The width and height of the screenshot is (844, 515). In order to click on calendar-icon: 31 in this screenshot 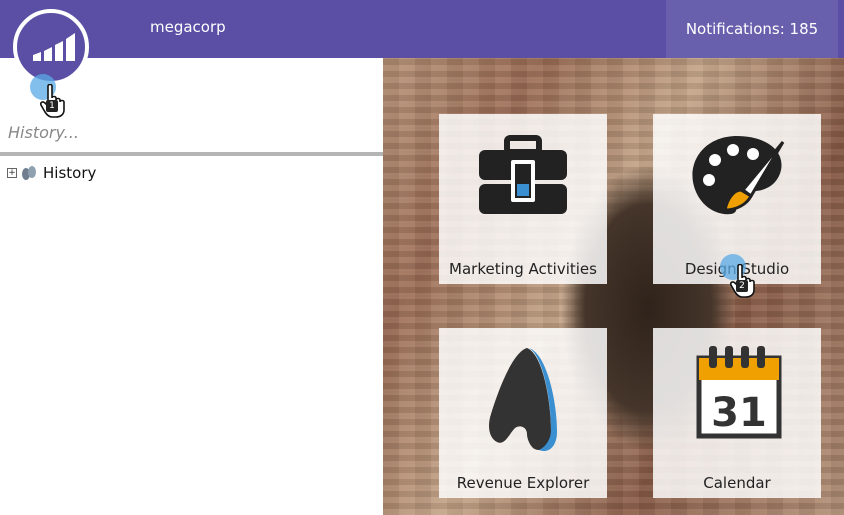, I will do `click(739, 392)`.